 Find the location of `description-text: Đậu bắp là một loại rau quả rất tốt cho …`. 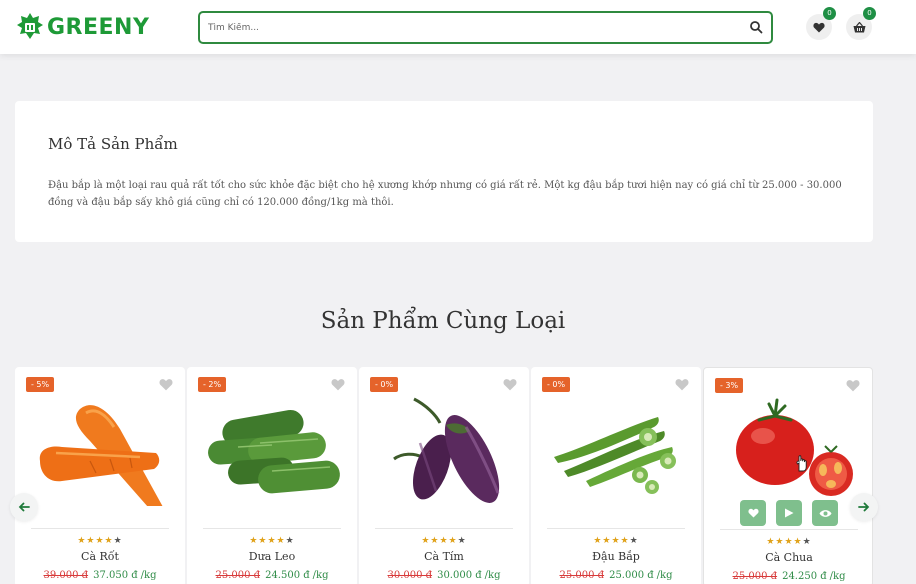

description-text: Đậu bắp là một loại rau quả rất tốt cho … is located at coordinates (445, 194).